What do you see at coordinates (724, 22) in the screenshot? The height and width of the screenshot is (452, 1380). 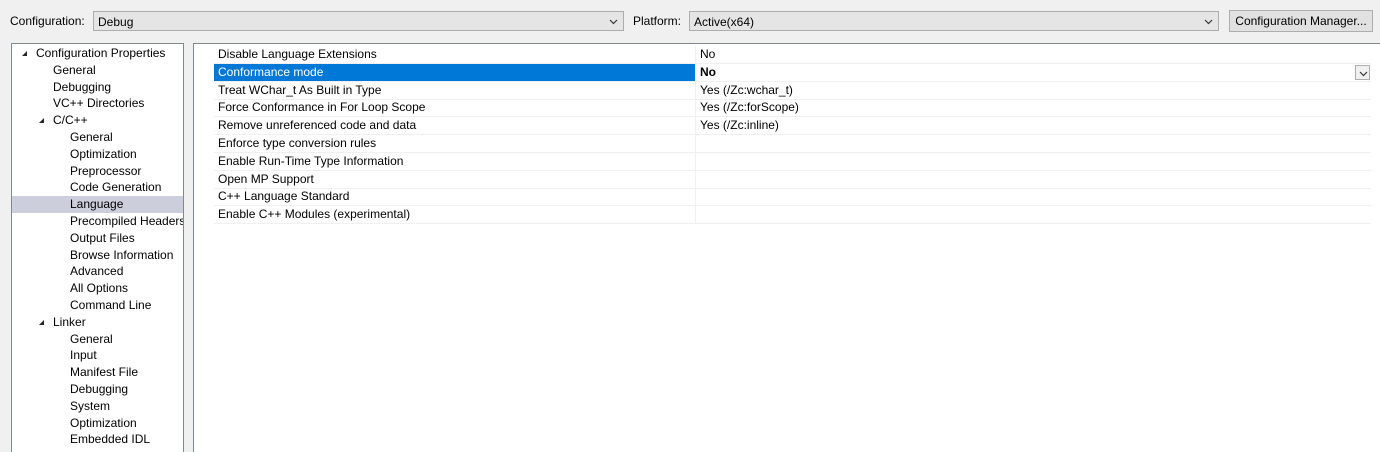 I see `platform-value: Active(x64)` at bounding box center [724, 22].